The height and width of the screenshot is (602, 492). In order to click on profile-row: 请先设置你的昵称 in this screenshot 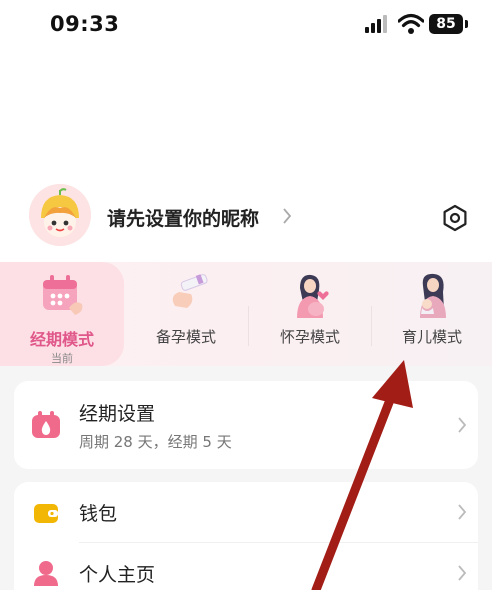, I will do `click(246, 215)`.